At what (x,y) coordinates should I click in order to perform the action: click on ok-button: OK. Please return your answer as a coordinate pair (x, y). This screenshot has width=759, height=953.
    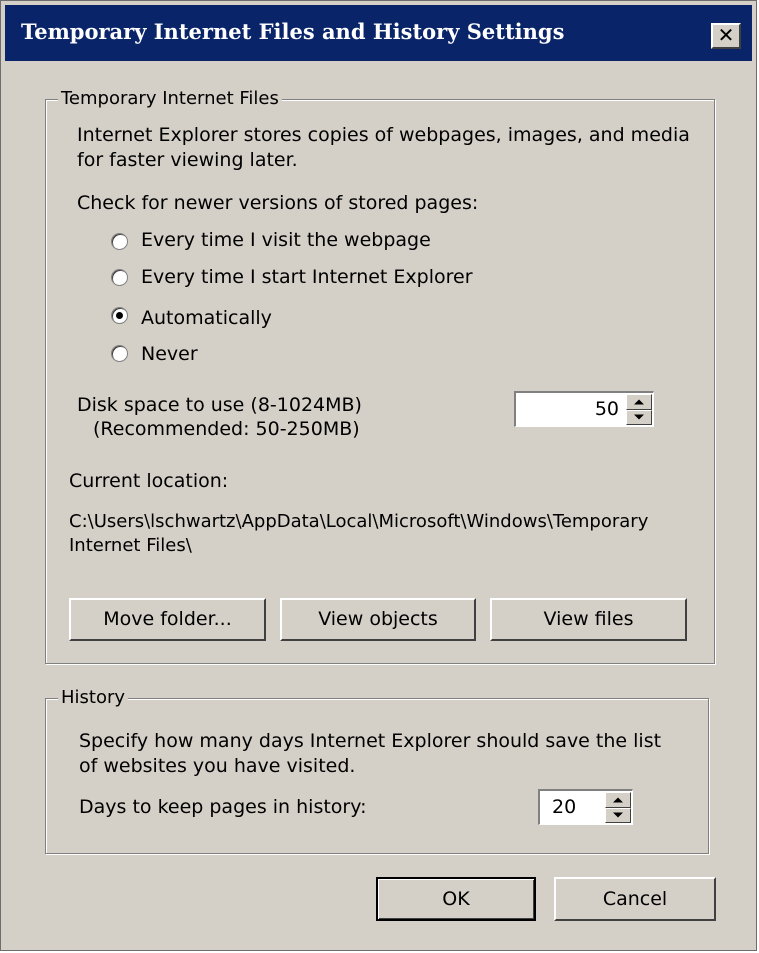
    Looking at the image, I should click on (456, 899).